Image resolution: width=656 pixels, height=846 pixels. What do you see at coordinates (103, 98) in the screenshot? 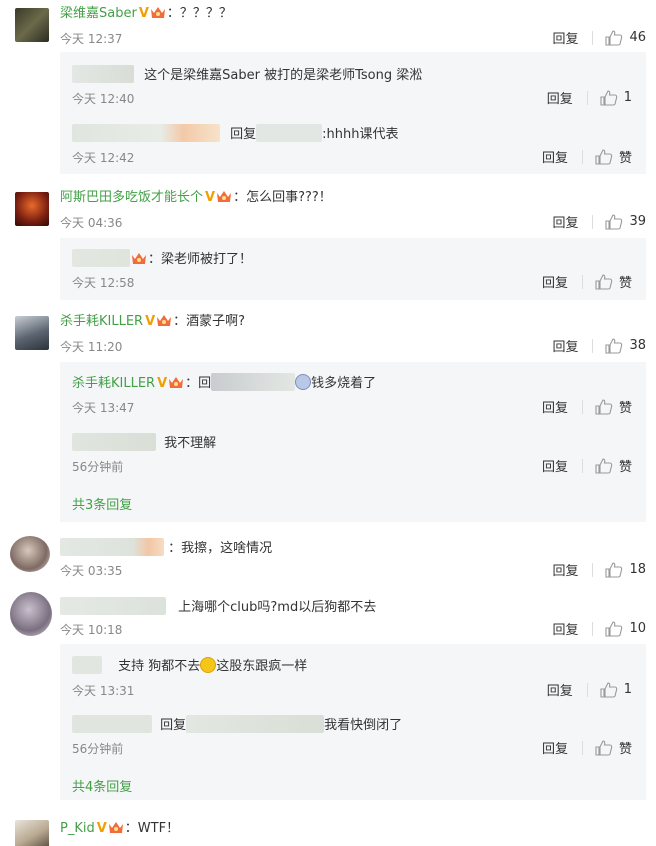
I see `reply-time: 今天 12:40` at bounding box center [103, 98].